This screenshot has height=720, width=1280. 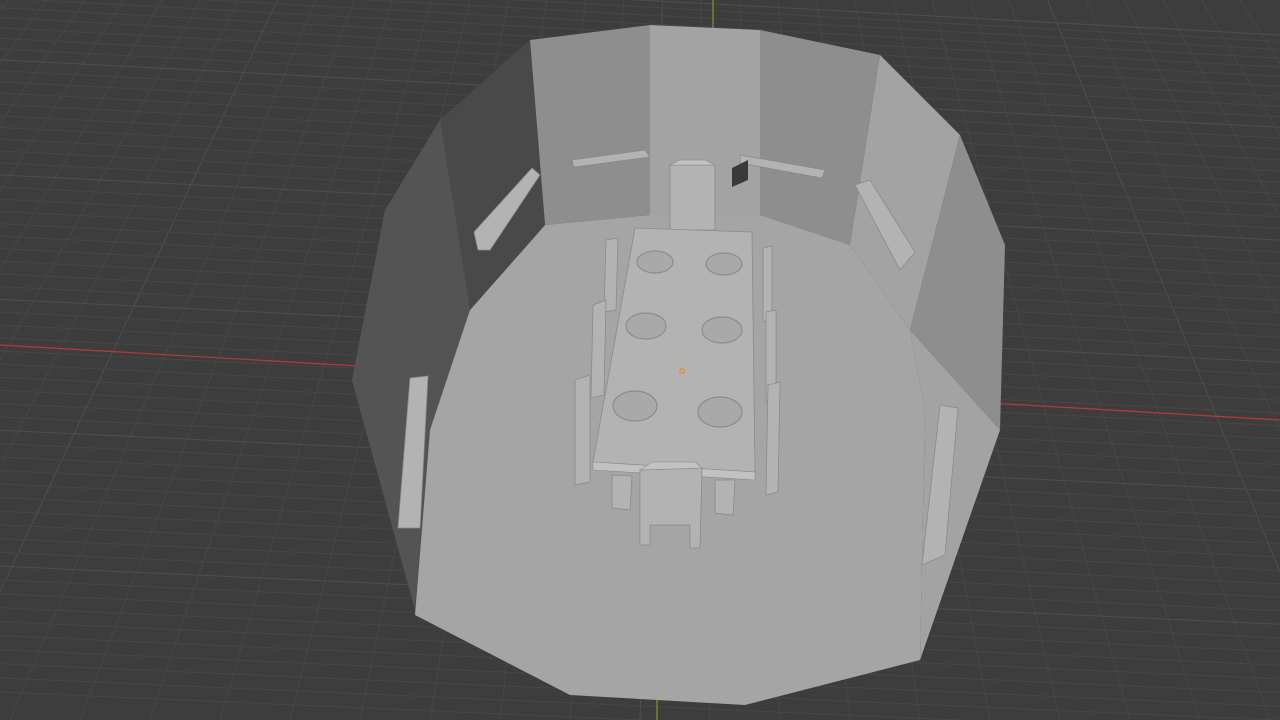 What do you see at coordinates (692, 197) in the screenshot?
I see `chair-back` at bounding box center [692, 197].